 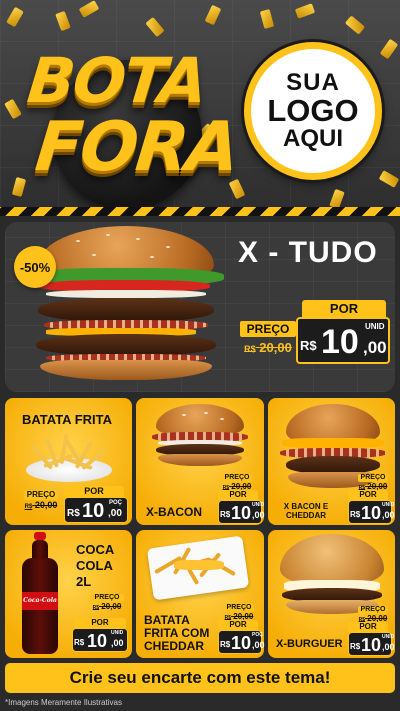 I want to click on price-unit: UNID, so click(x=375, y=326).